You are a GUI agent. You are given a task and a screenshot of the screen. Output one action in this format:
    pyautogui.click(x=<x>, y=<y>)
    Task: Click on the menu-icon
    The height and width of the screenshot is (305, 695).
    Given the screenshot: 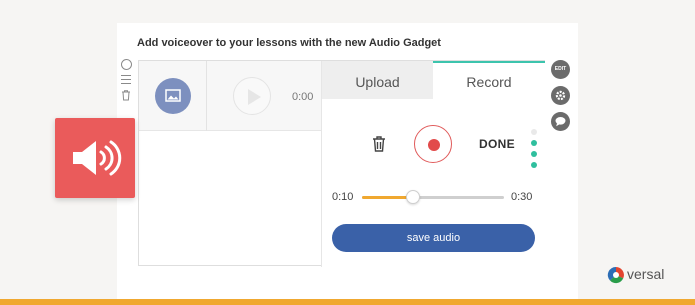 What is the action you would take?
    pyautogui.click(x=126, y=79)
    